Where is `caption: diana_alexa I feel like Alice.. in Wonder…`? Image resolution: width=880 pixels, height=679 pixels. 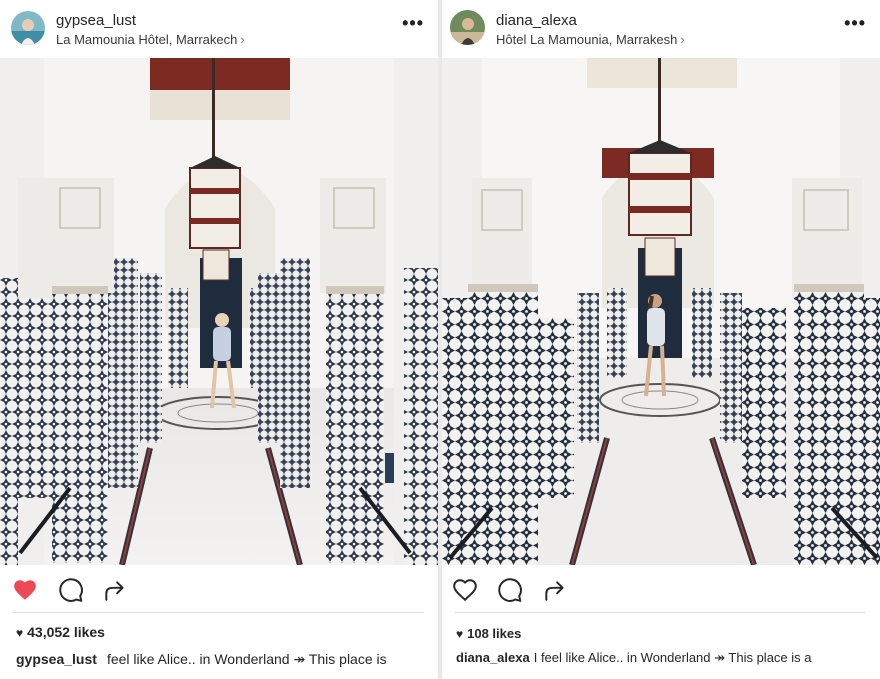 caption: diana_alexa I feel like Alice.. in Wonder… is located at coordinates (634, 658).